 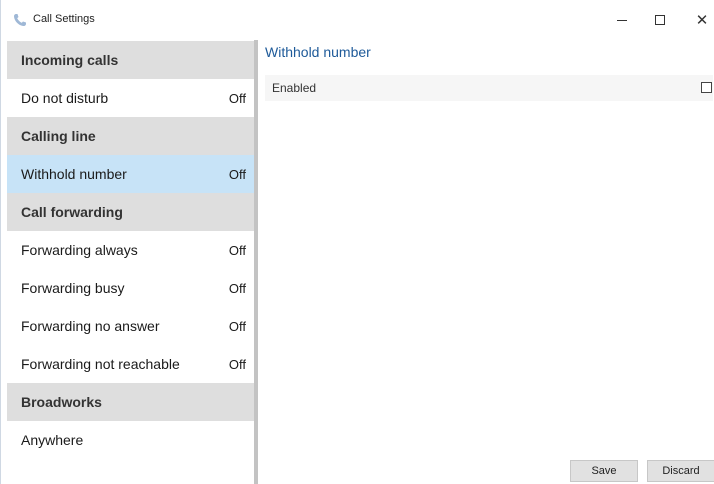 What do you see at coordinates (130, 212) in the screenshot?
I see `sidebar-section-call-forwarding: Call forwarding` at bounding box center [130, 212].